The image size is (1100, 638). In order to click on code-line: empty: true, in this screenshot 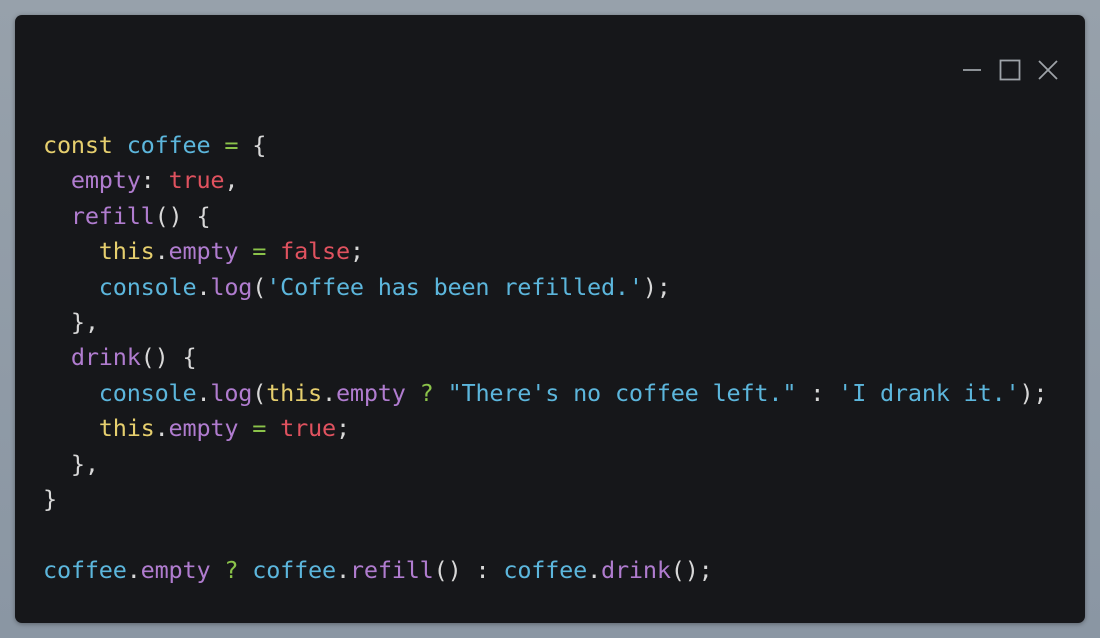, I will do `click(545, 180)`.